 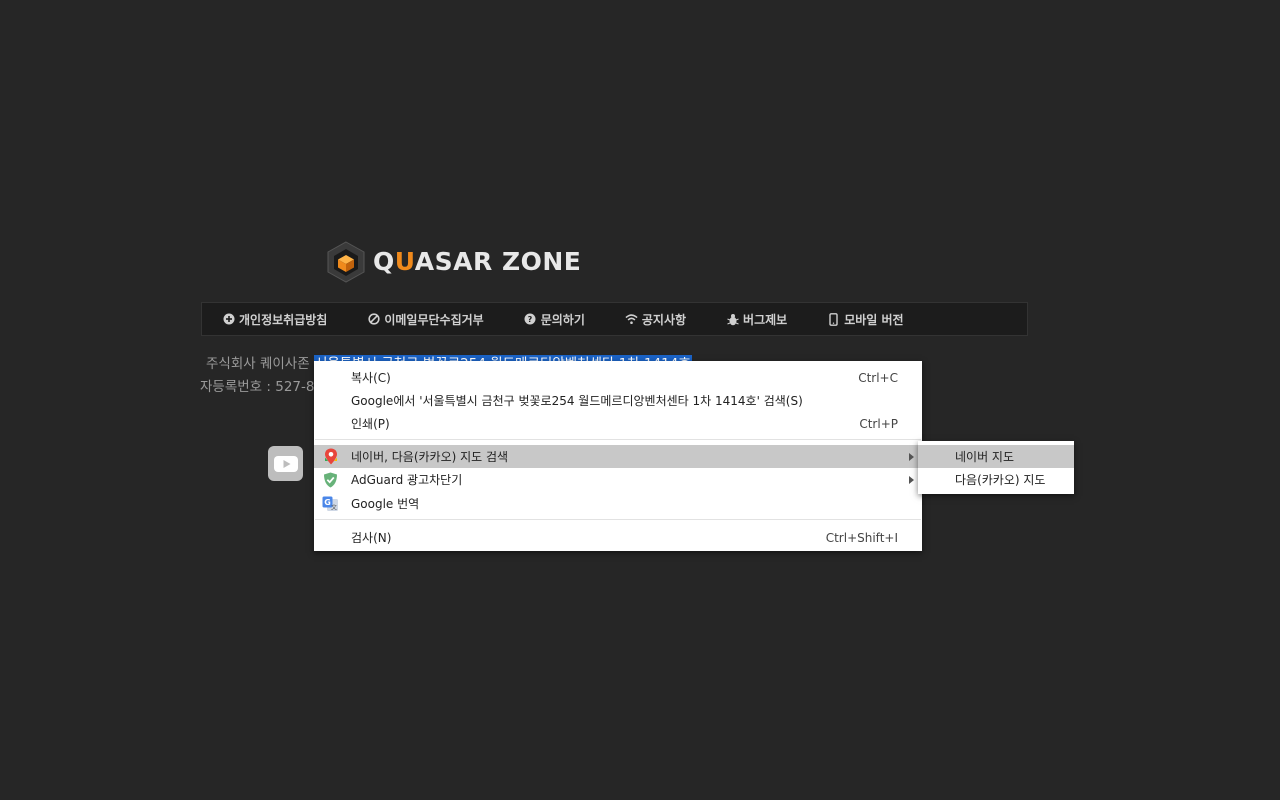 What do you see at coordinates (371, 378) in the screenshot?
I see `menu-item-label: 복사(C)` at bounding box center [371, 378].